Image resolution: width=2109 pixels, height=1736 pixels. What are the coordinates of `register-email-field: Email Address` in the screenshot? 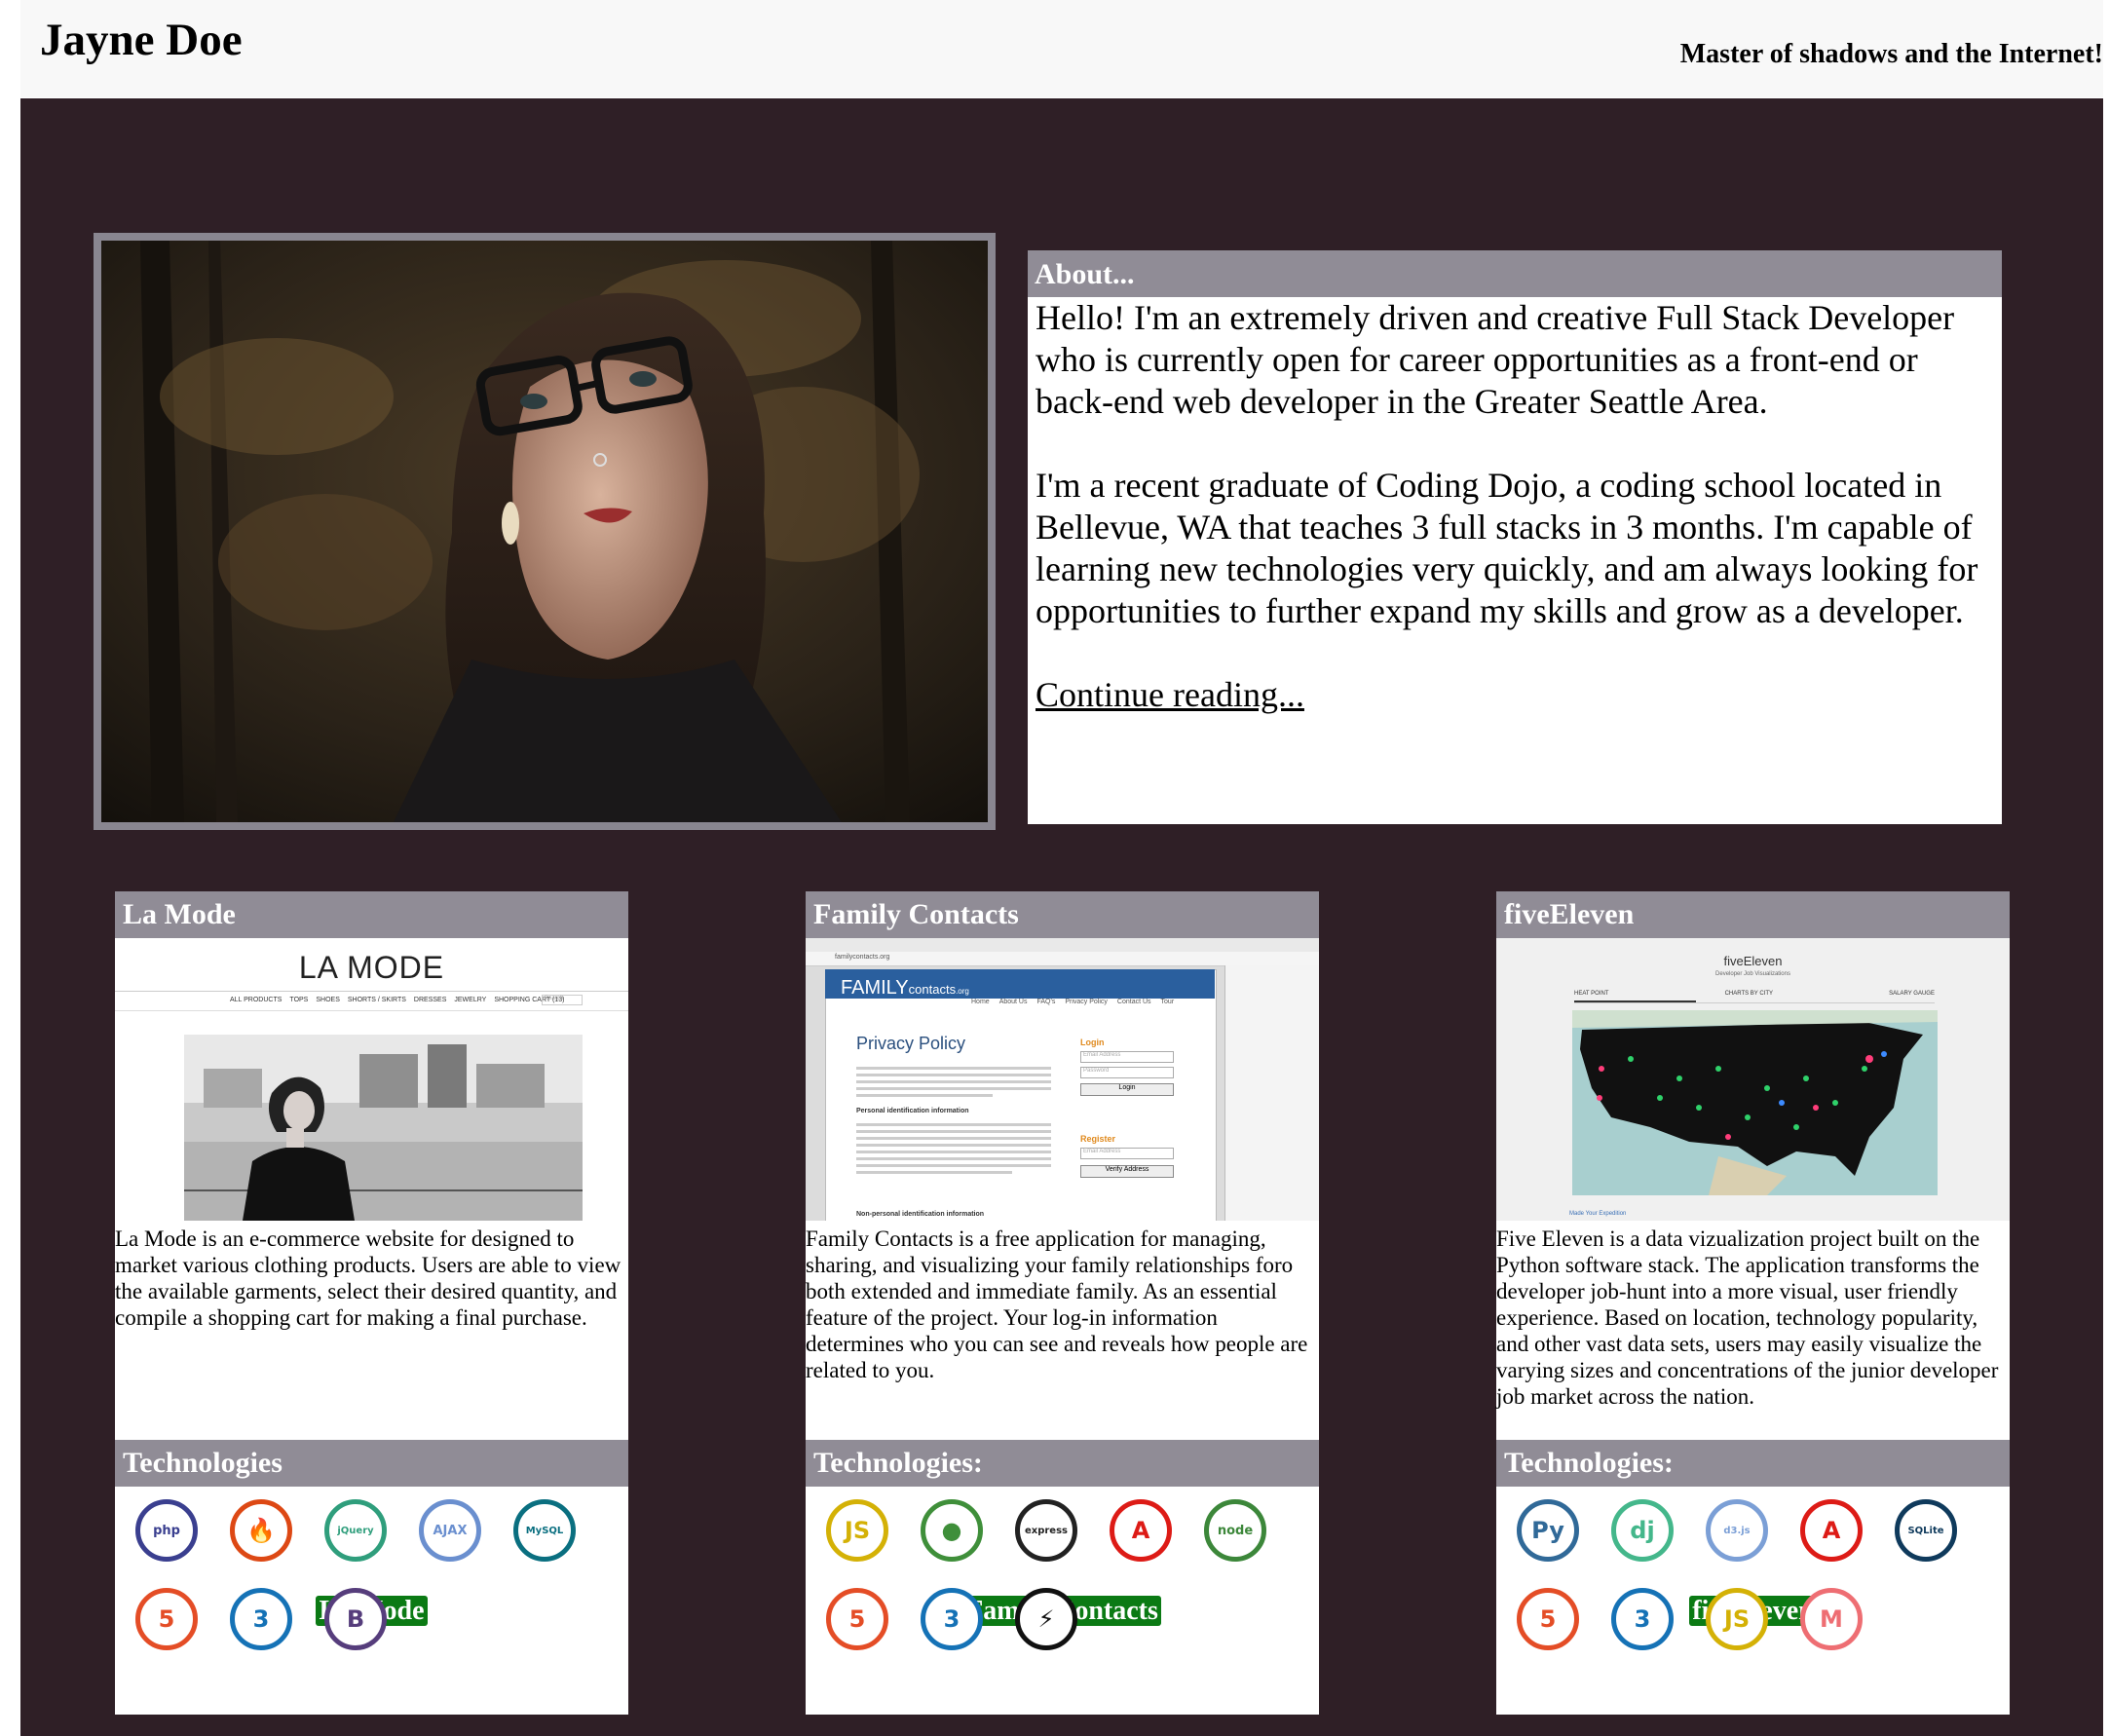 It's located at (1127, 1153).